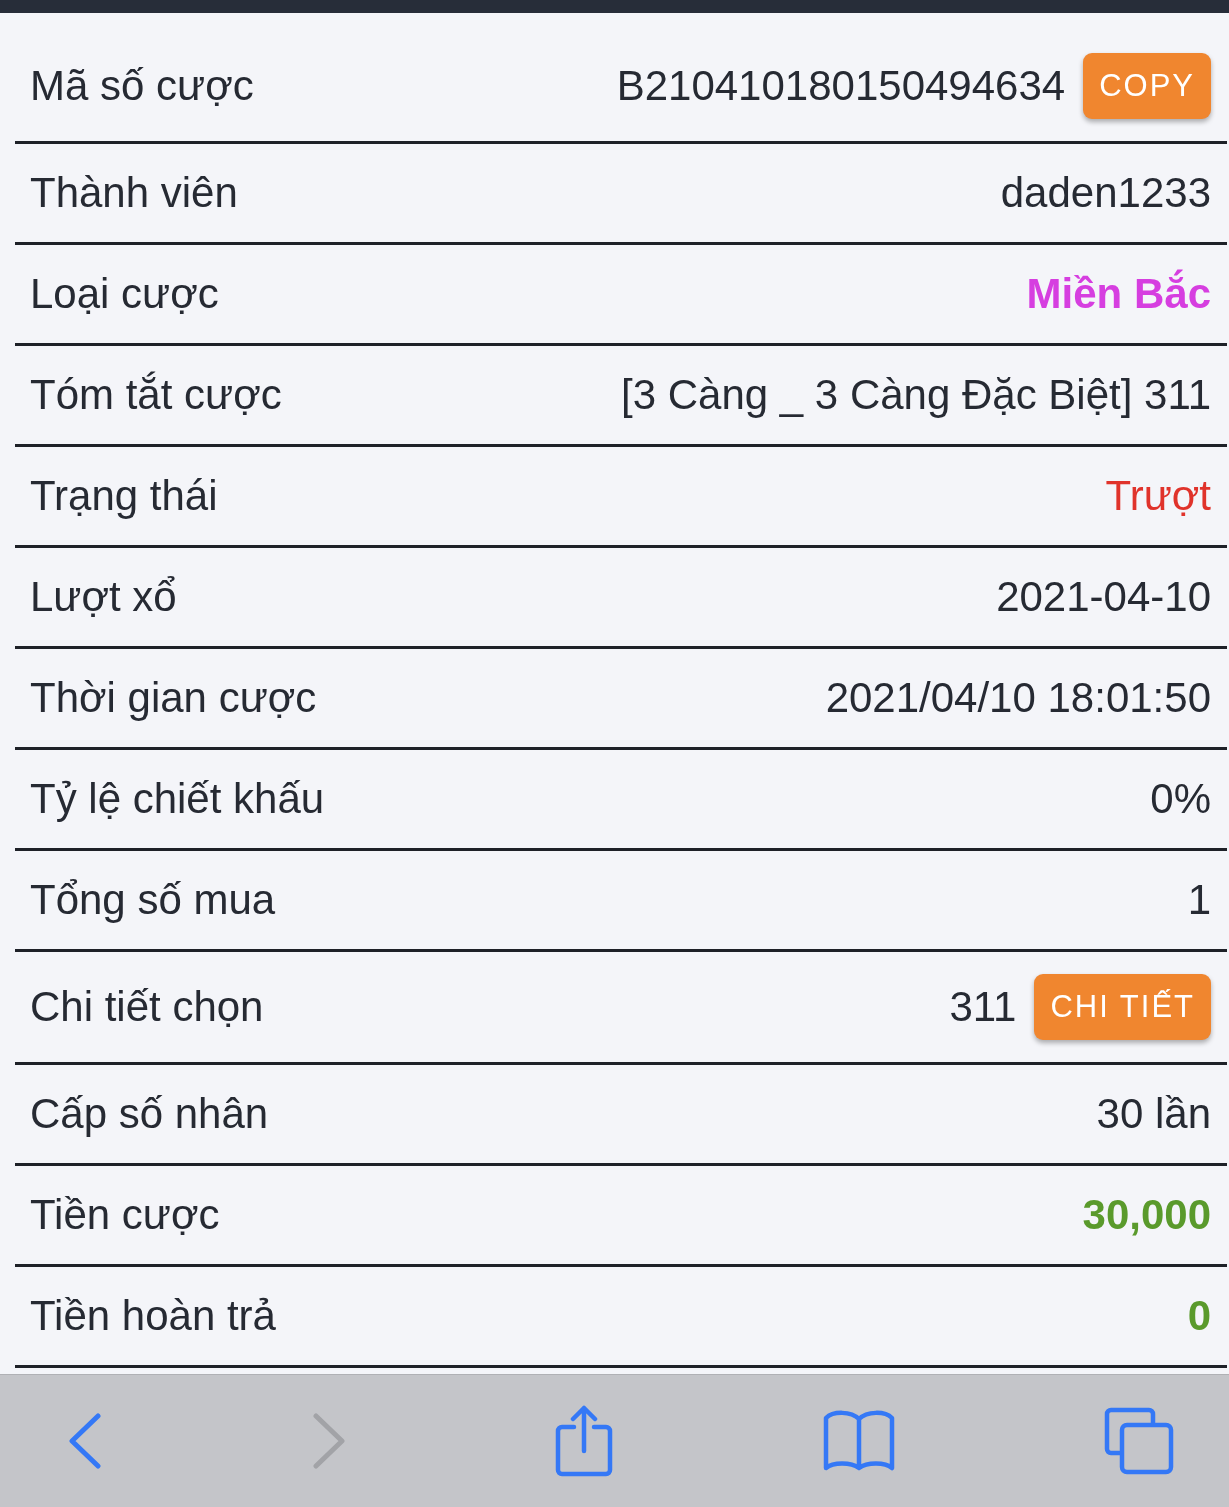 This screenshot has height=1507, width=1229. Describe the element at coordinates (1158, 496) in the screenshot. I see `field-value: Trượt` at that location.